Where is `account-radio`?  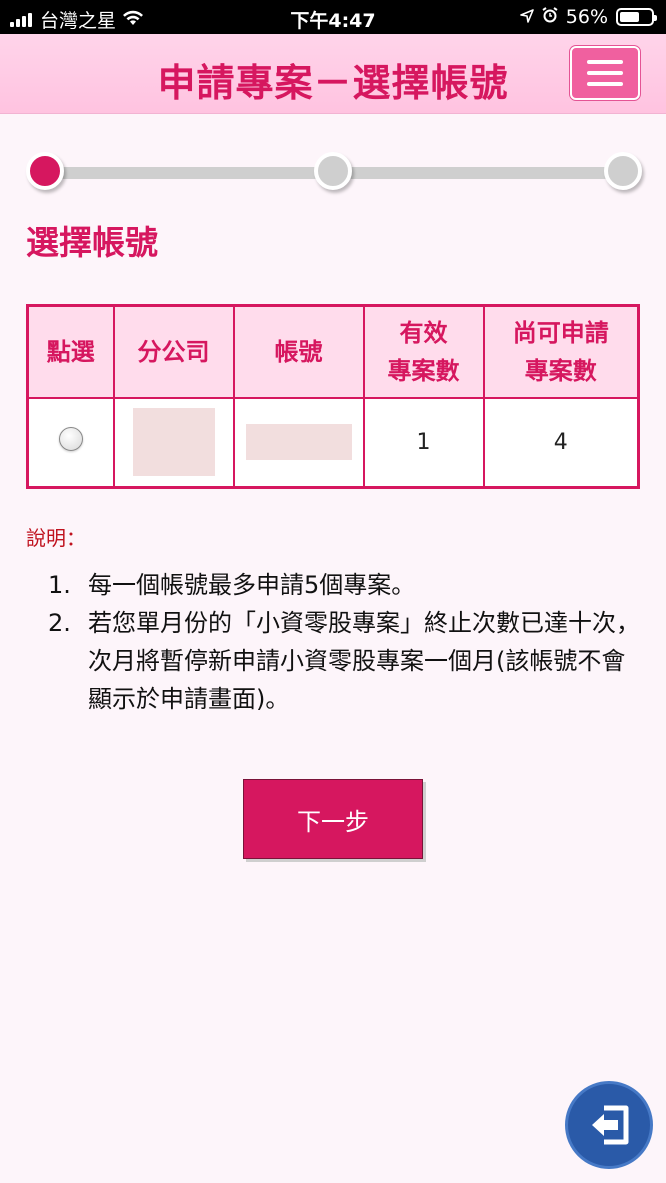 account-radio is located at coordinates (70, 439).